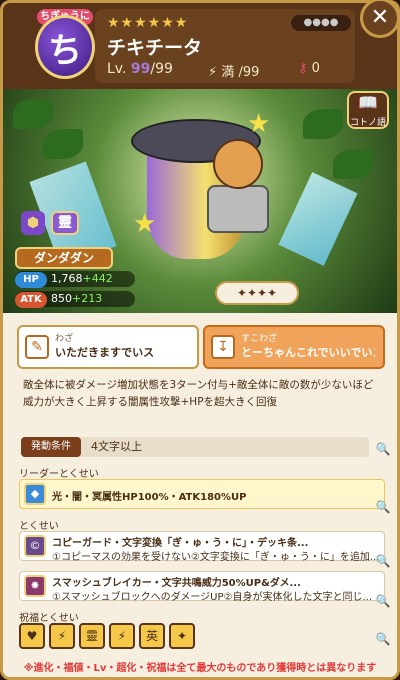 The height and width of the screenshot is (680, 400). I want to click on character-name: チキチータ, so click(155, 48).